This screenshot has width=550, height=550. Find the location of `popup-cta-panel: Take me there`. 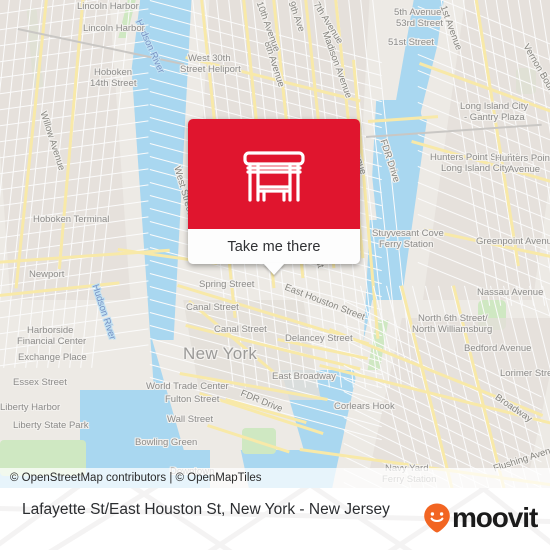

popup-cta-panel: Take me there is located at coordinates (274, 252).